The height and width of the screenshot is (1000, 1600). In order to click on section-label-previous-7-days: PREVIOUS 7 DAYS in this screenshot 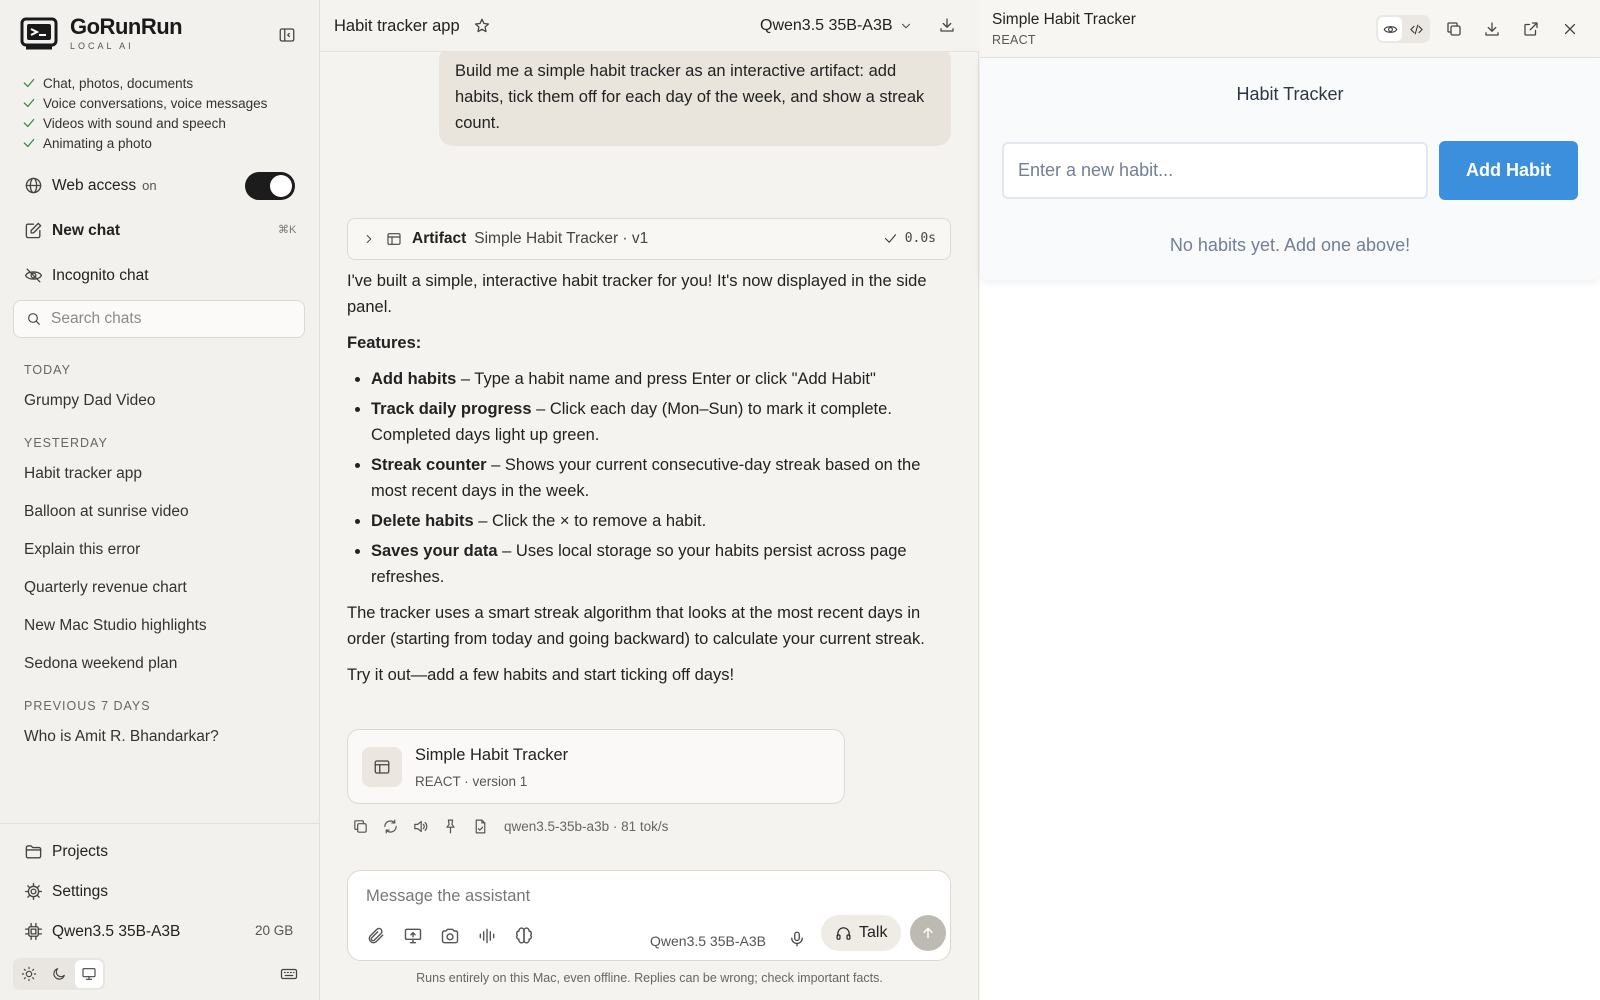, I will do `click(87, 706)`.